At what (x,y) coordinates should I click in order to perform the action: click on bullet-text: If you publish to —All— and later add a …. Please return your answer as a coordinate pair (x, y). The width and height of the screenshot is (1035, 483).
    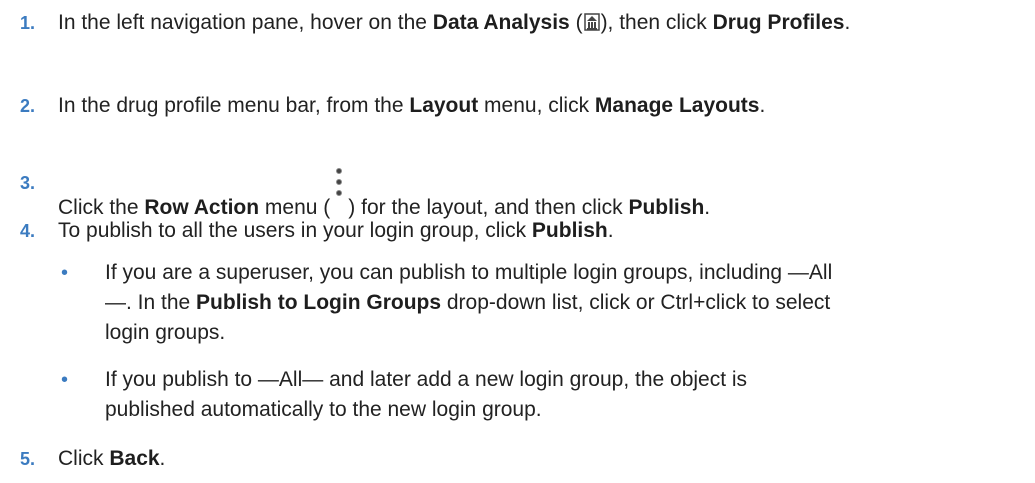
    Looking at the image, I should click on (558, 395).